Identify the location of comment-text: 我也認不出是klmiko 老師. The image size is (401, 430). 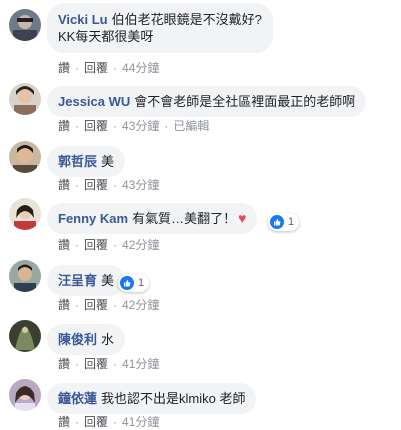
(173, 398).